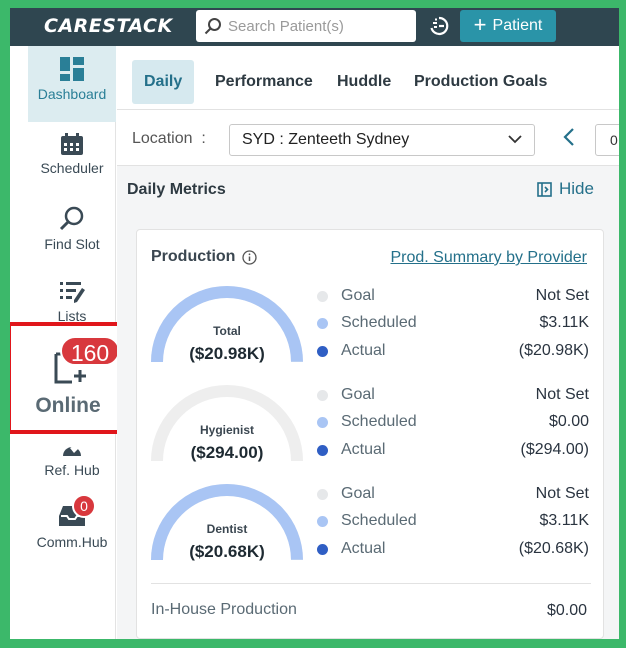 This screenshot has width=626, height=648. I want to click on hide-label: Hide, so click(576, 188).